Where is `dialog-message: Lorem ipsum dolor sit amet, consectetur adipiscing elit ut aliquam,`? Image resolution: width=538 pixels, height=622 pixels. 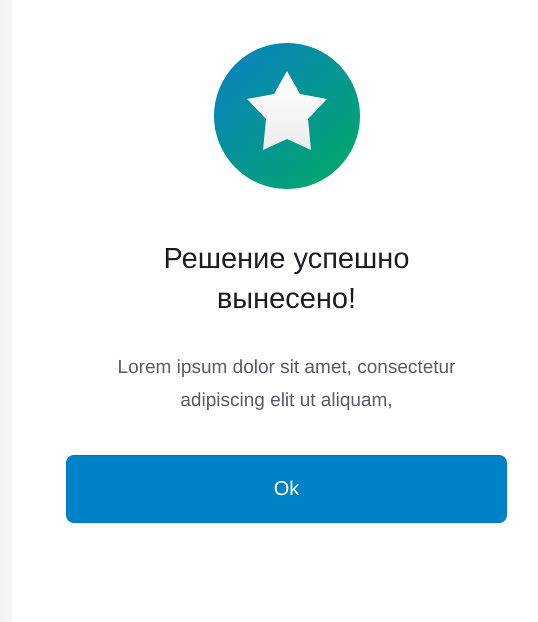 dialog-message: Lorem ipsum dolor sit amet, consectetur adipiscing elit ut aliquam, is located at coordinates (286, 384).